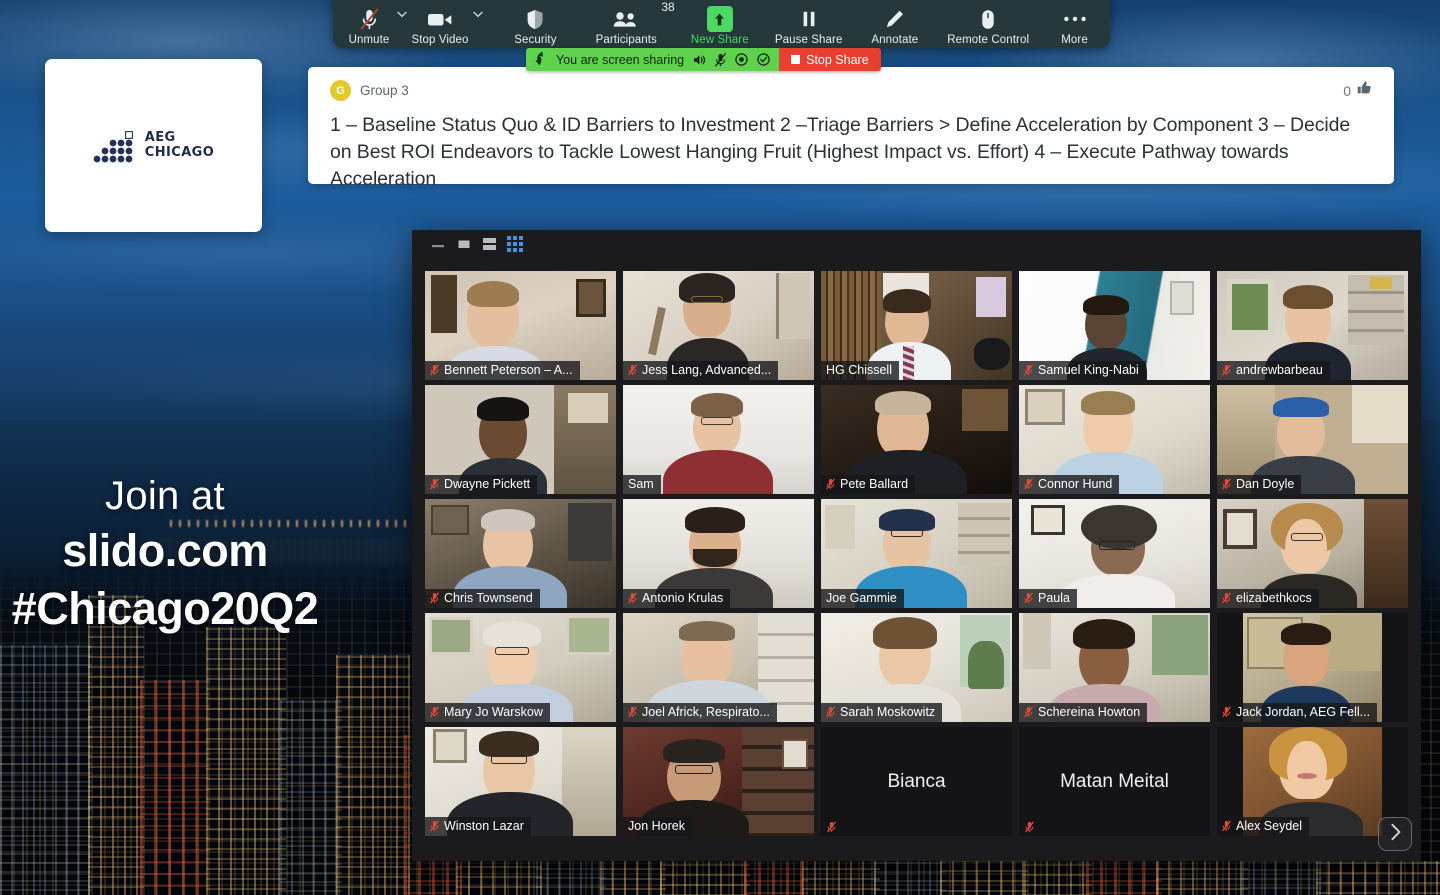 The image size is (1440, 895). Describe the element at coordinates (895, 40) in the screenshot. I see `annotate-label: Annotate` at that location.